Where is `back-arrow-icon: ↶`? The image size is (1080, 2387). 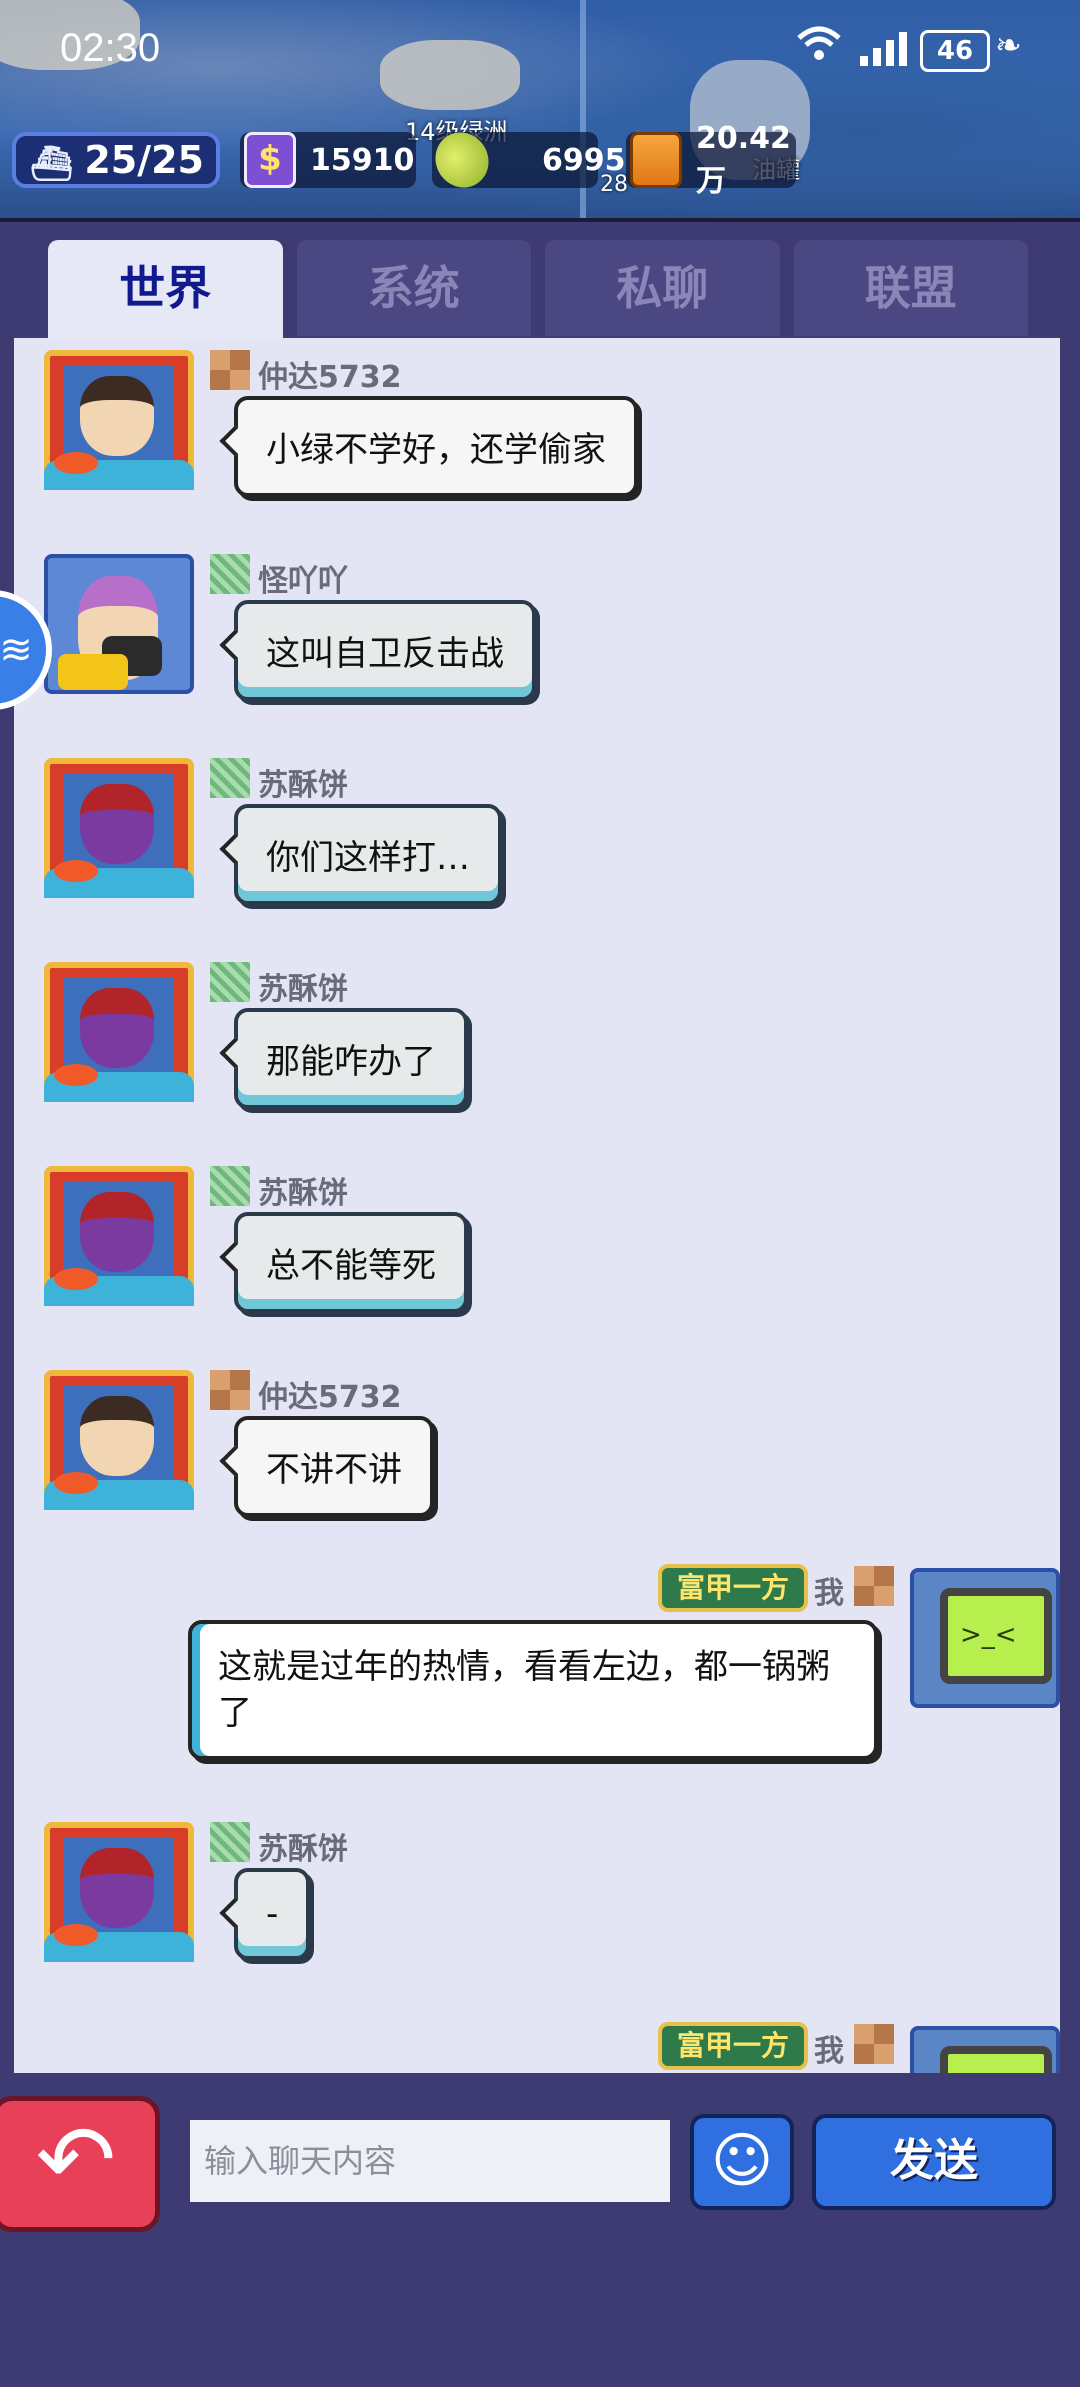
back-arrow-icon: ↶ is located at coordinates (76, 2160).